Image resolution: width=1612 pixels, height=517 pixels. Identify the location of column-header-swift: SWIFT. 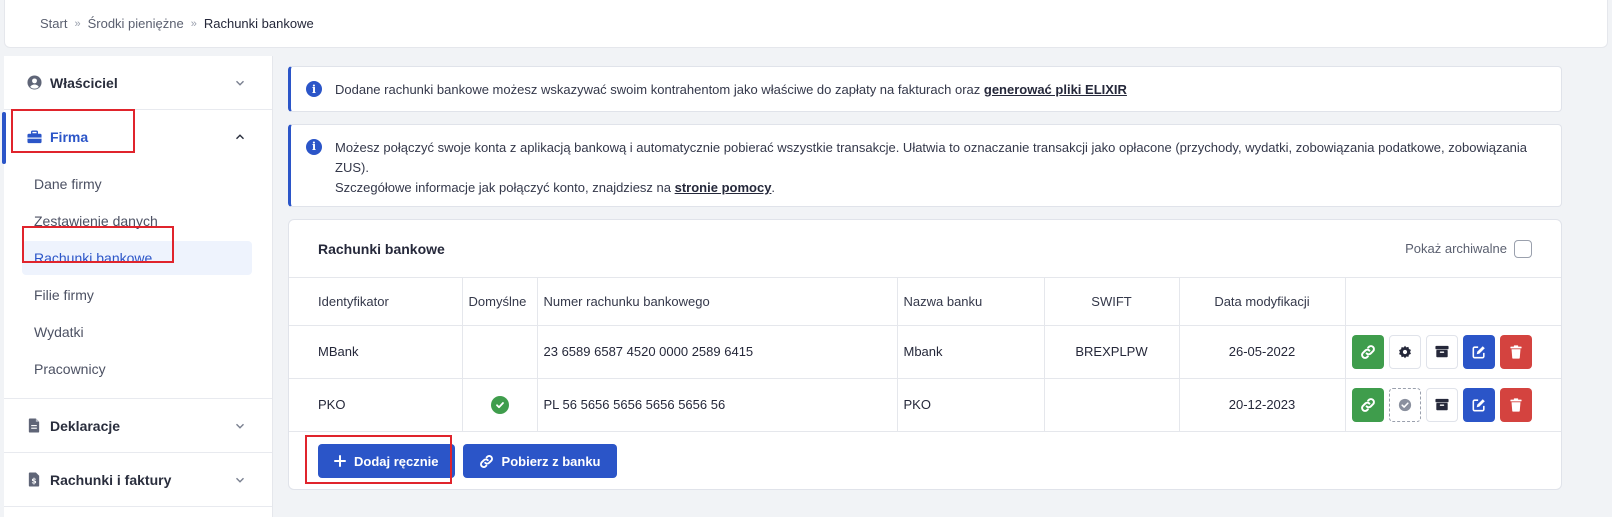
(1112, 302).